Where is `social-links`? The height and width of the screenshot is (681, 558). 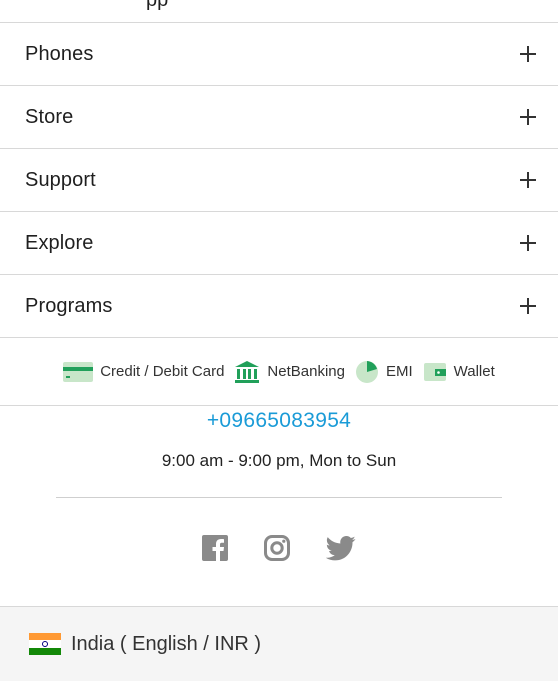 social-links is located at coordinates (279, 548).